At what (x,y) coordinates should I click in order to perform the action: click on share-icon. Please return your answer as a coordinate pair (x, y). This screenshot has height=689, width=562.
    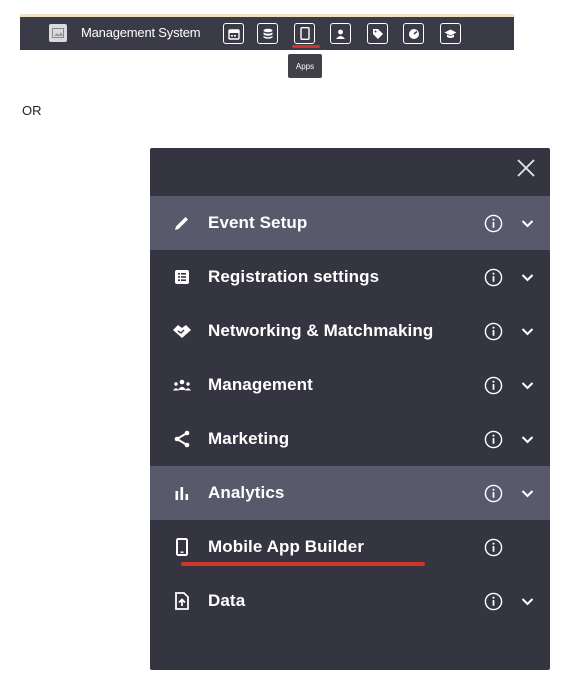
    Looking at the image, I should click on (182, 439).